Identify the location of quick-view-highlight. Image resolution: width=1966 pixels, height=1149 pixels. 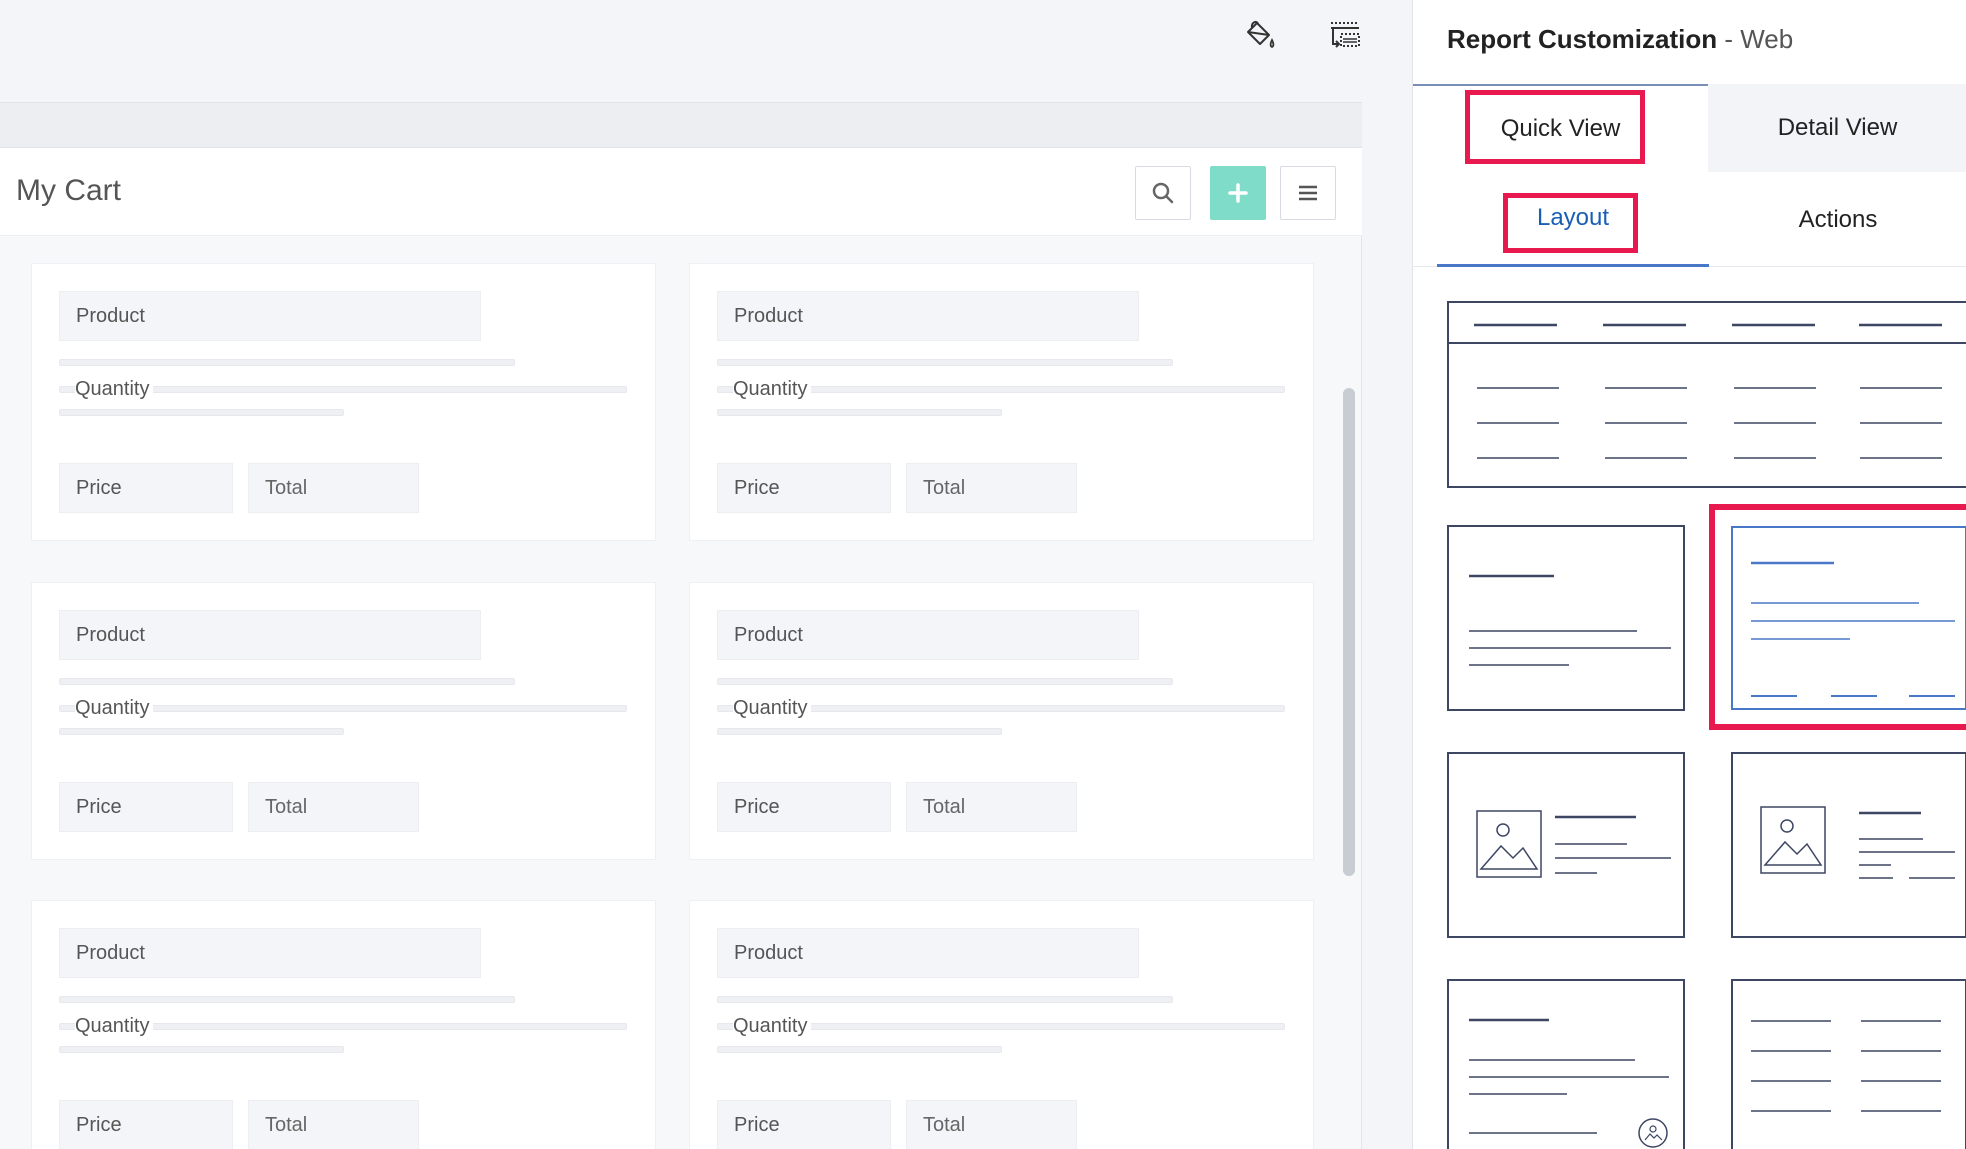
(1555, 127).